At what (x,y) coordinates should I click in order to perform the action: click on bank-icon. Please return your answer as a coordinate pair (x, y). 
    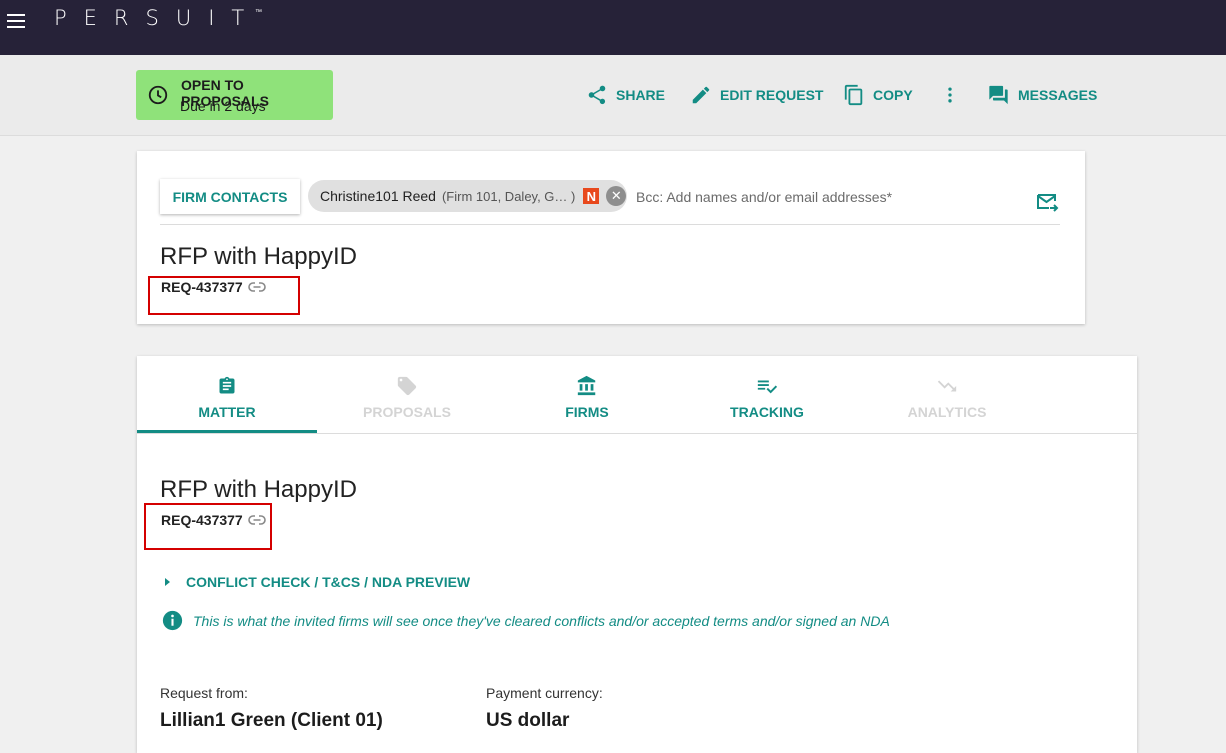
    Looking at the image, I should click on (586, 385).